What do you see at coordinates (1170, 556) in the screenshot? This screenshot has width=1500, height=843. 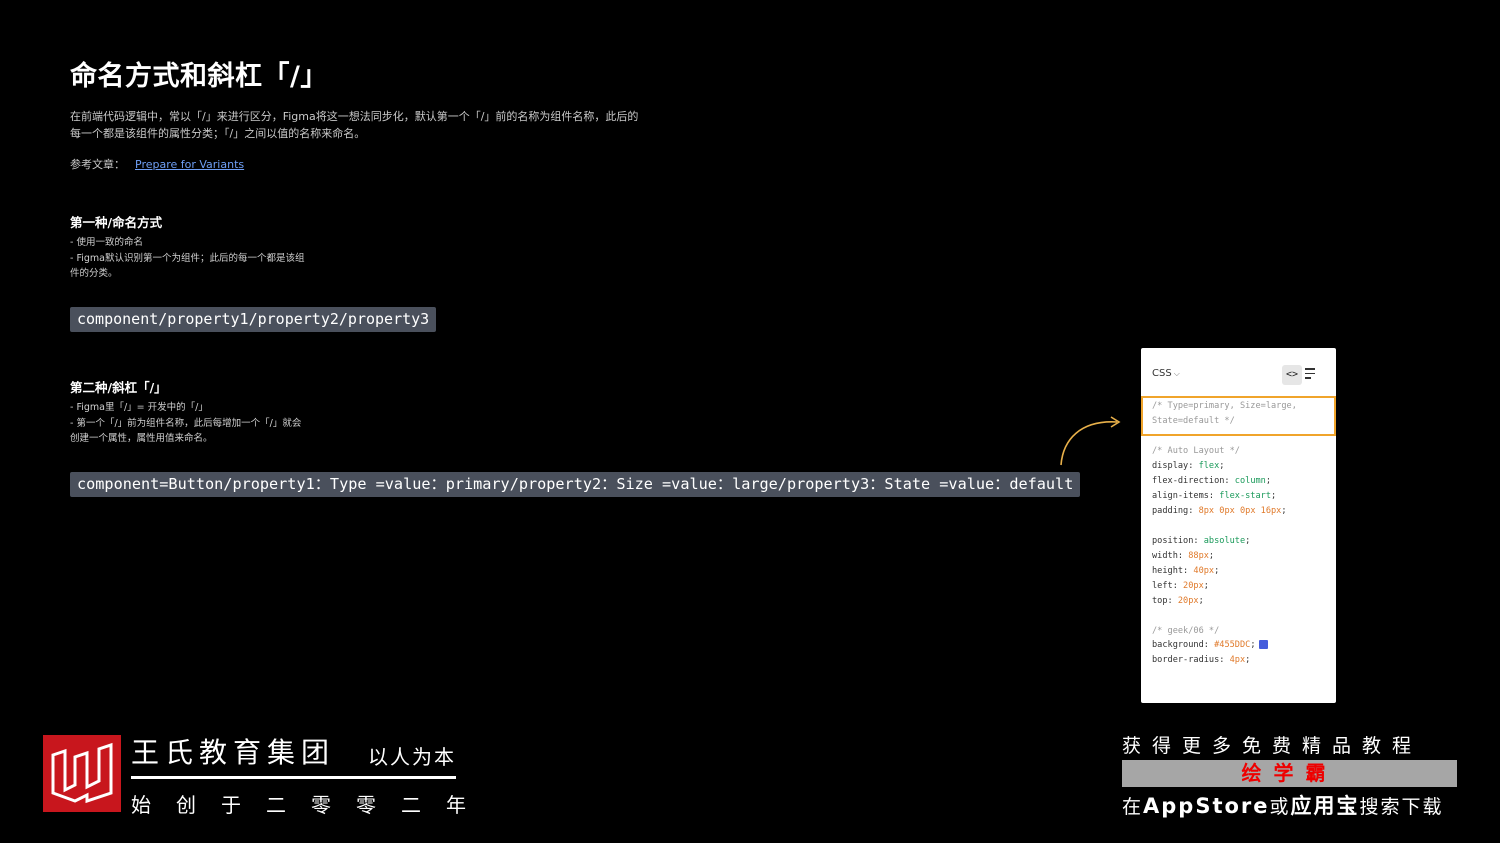 I see `css-prop: width:` at bounding box center [1170, 556].